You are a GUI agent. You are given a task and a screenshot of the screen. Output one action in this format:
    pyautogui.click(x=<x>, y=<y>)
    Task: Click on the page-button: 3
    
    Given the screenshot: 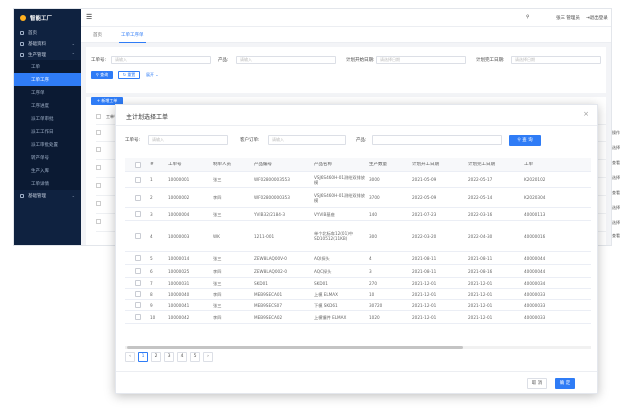 What is the action you would take?
    pyautogui.click(x=169, y=357)
    